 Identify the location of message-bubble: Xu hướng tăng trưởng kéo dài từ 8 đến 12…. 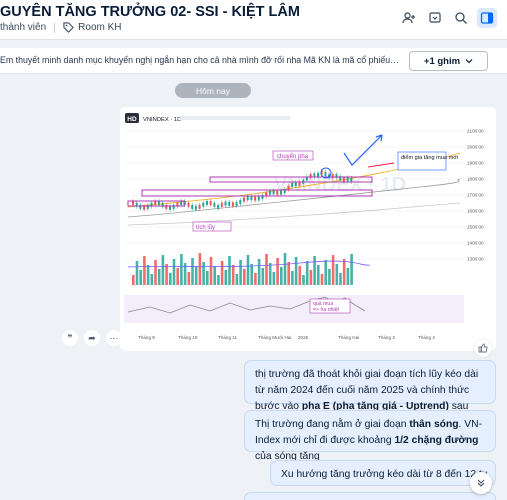
(383, 473).